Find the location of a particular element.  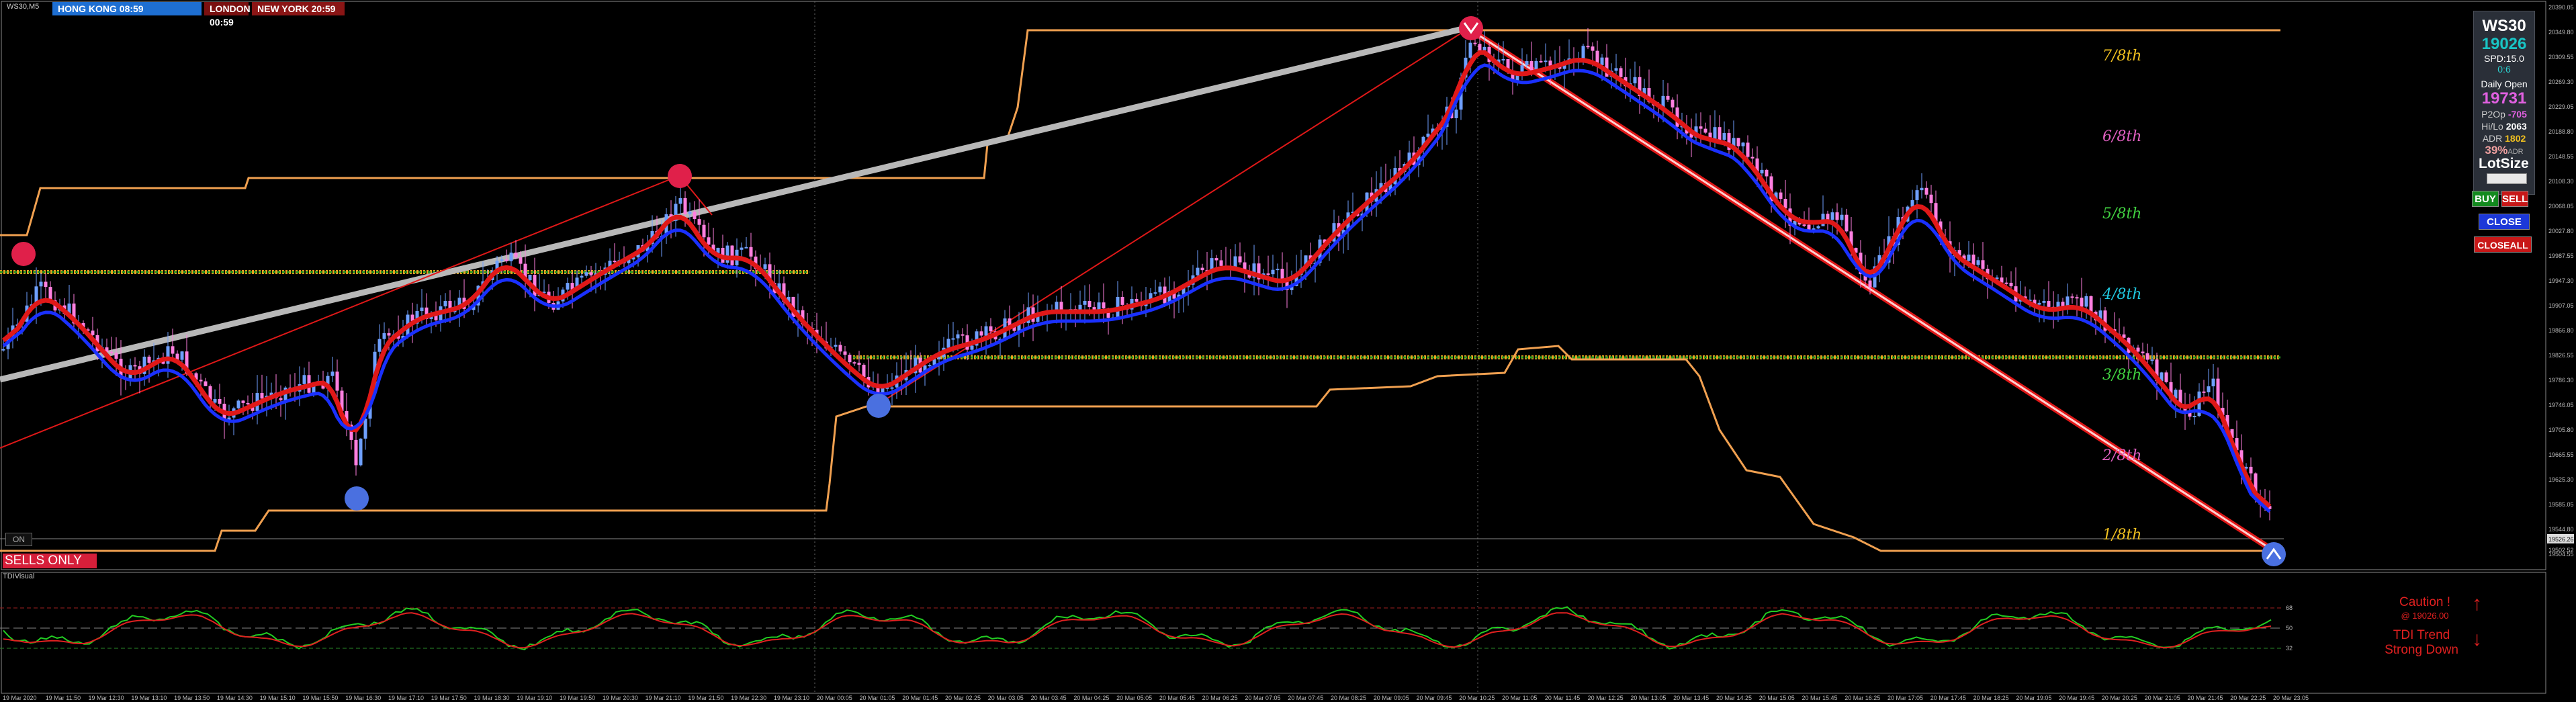

price-axis-tick: 19625.30 is located at coordinates (2561, 479).